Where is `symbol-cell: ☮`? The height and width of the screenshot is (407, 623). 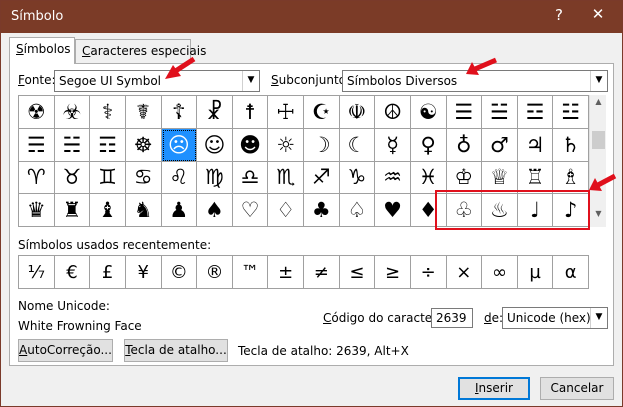
symbol-cell: ☮ is located at coordinates (393, 112).